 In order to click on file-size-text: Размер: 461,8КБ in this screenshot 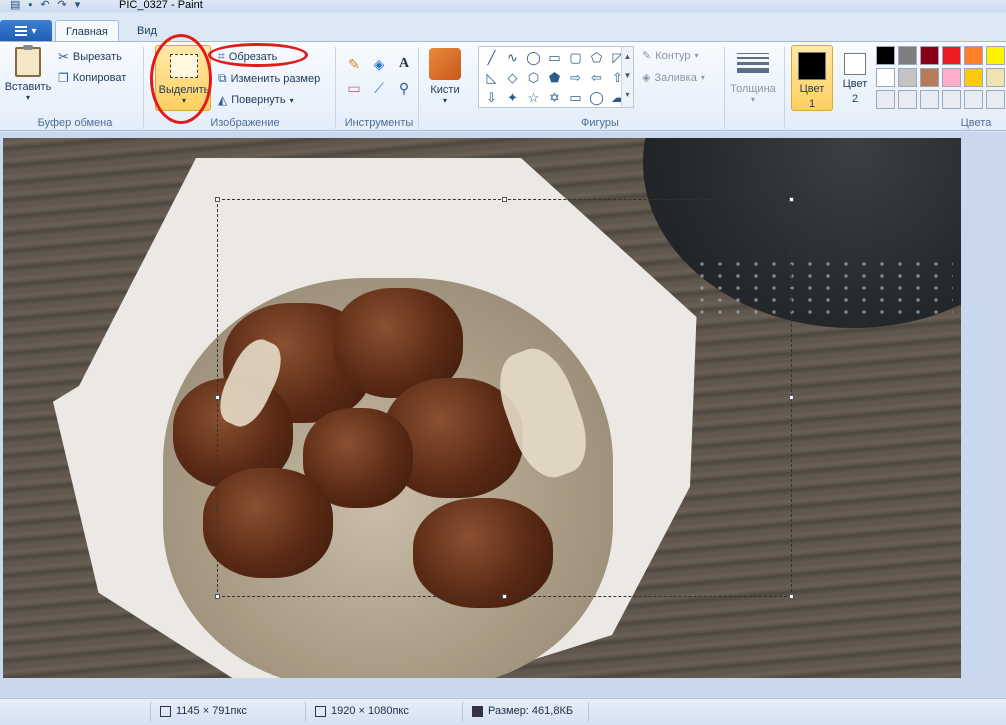, I will do `click(531, 711)`.